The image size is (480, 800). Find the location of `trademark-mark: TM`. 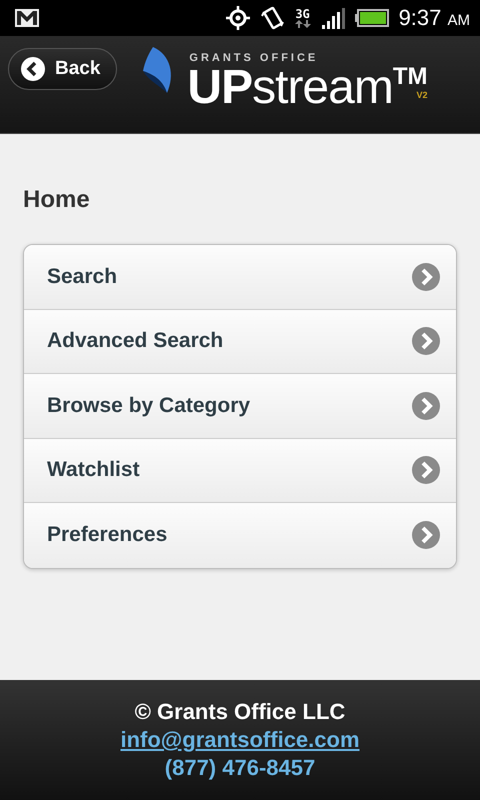

trademark-mark: TM is located at coordinates (410, 77).